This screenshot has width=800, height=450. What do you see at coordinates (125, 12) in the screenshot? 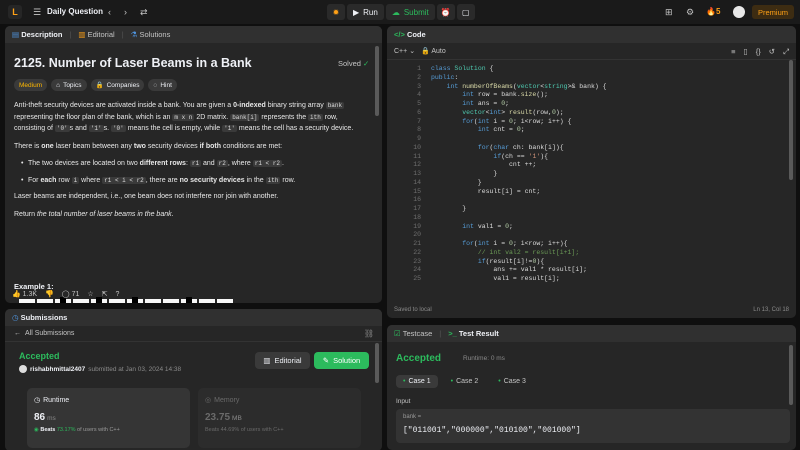
I see `next-question-icon: ›` at bounding box center [125, 12].